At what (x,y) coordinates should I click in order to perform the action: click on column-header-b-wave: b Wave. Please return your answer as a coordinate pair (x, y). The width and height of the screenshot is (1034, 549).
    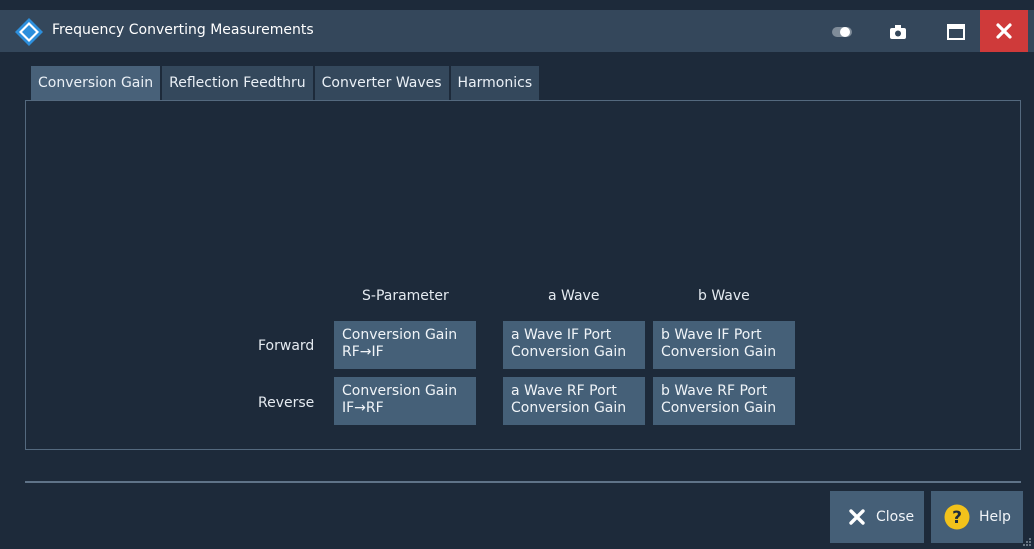
    Looking at the image, I should click on (724, 296).